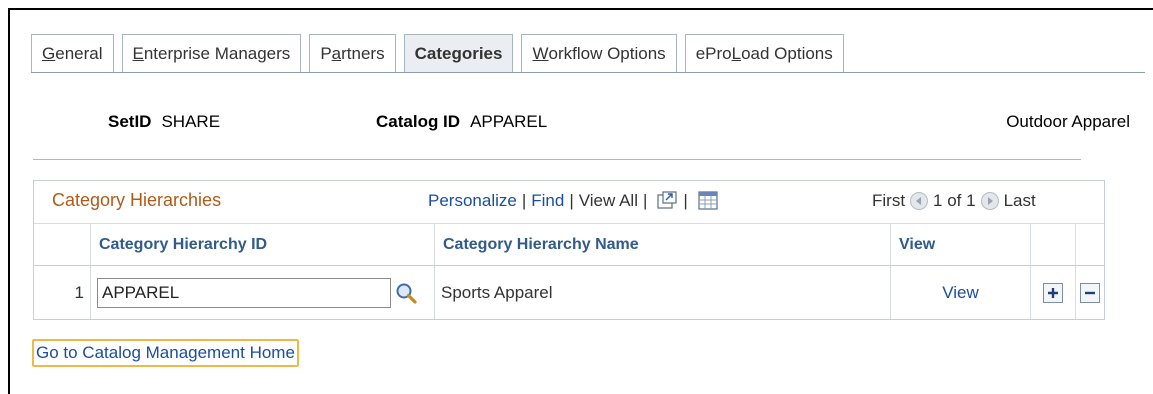  What do you see at coordinates (49, 53) in the screenshot?
I see `tab-general-accel: G` at bounding box center [49, 53].